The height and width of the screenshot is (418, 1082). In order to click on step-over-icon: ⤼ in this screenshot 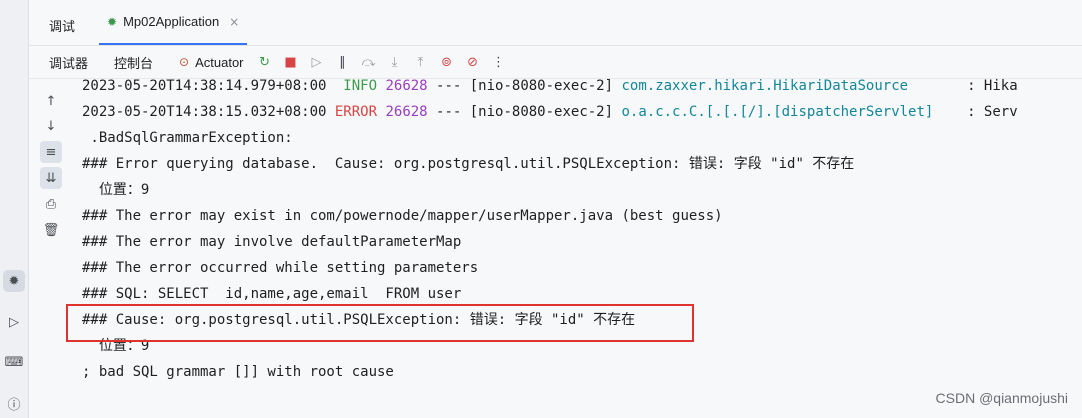, I will do `click(369, 62)`.